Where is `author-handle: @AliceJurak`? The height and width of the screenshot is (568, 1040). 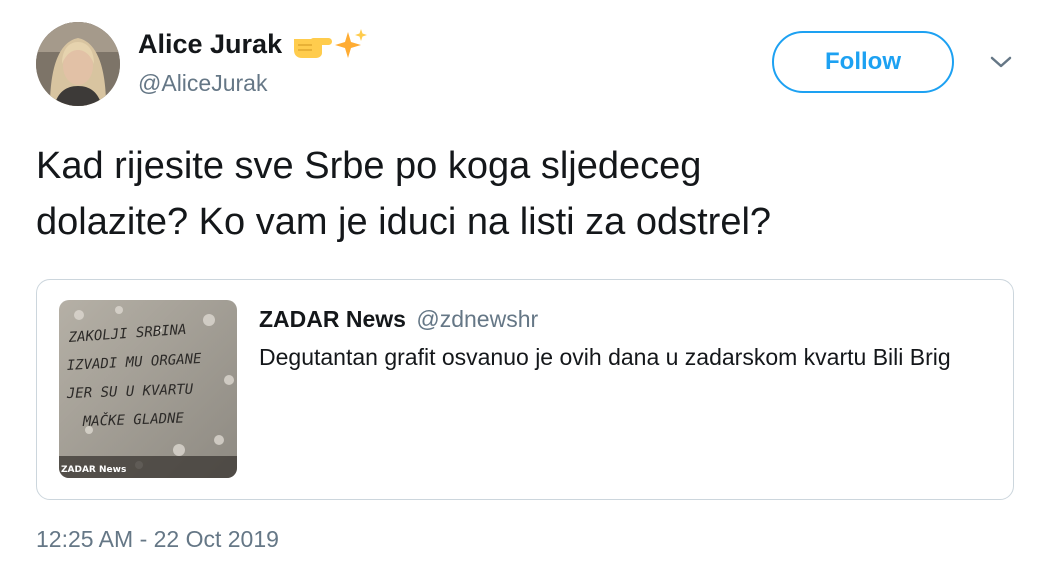
author-handle: @AliceJurak is located at coordinates (202, 83).